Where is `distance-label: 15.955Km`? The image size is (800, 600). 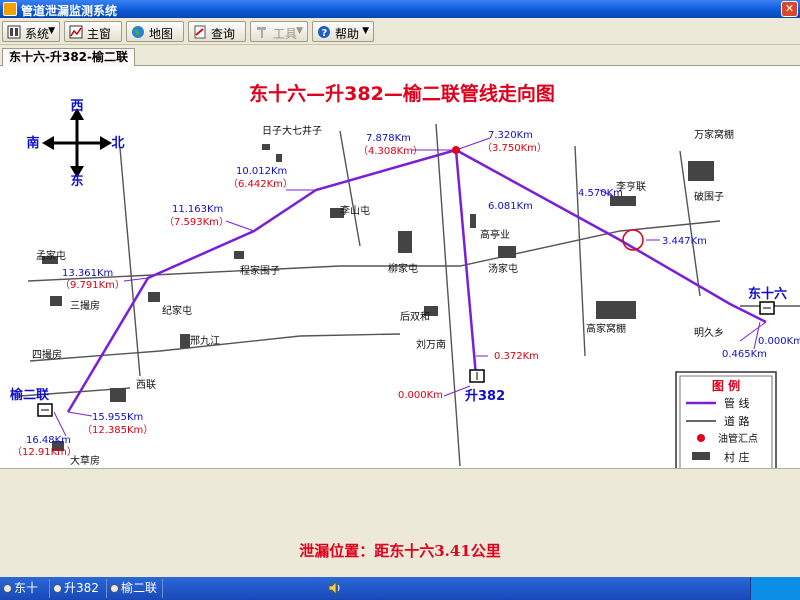
distance-label: 15.955Km is located at coordinates (117, 417).